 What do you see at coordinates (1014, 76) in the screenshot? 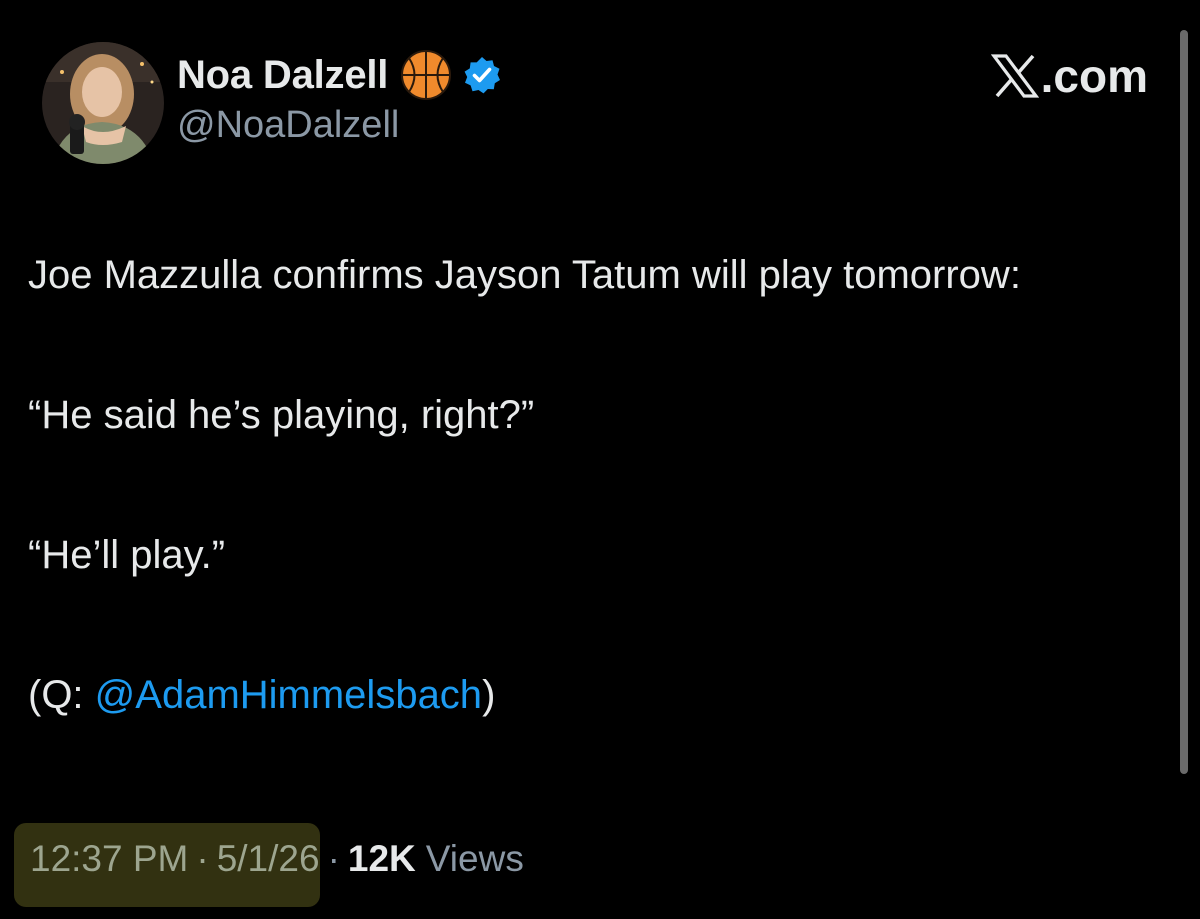
I see `x-logo-icon` at bounding box center [1014, 76].